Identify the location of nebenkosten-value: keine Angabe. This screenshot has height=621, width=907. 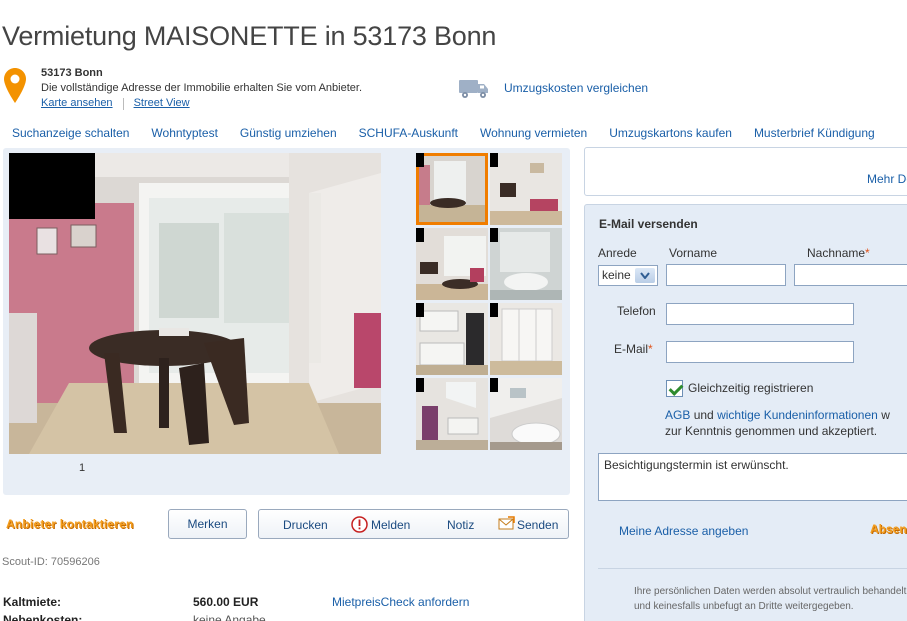
(229, 617).